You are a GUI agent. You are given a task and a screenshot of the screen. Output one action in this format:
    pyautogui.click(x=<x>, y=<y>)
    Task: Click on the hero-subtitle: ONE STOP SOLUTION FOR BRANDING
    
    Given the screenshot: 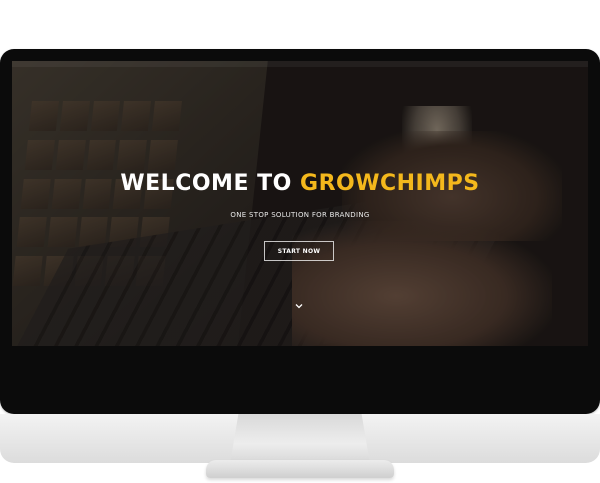 What is the action you would take?
    pyautogui.click(x=300, y=215)
    